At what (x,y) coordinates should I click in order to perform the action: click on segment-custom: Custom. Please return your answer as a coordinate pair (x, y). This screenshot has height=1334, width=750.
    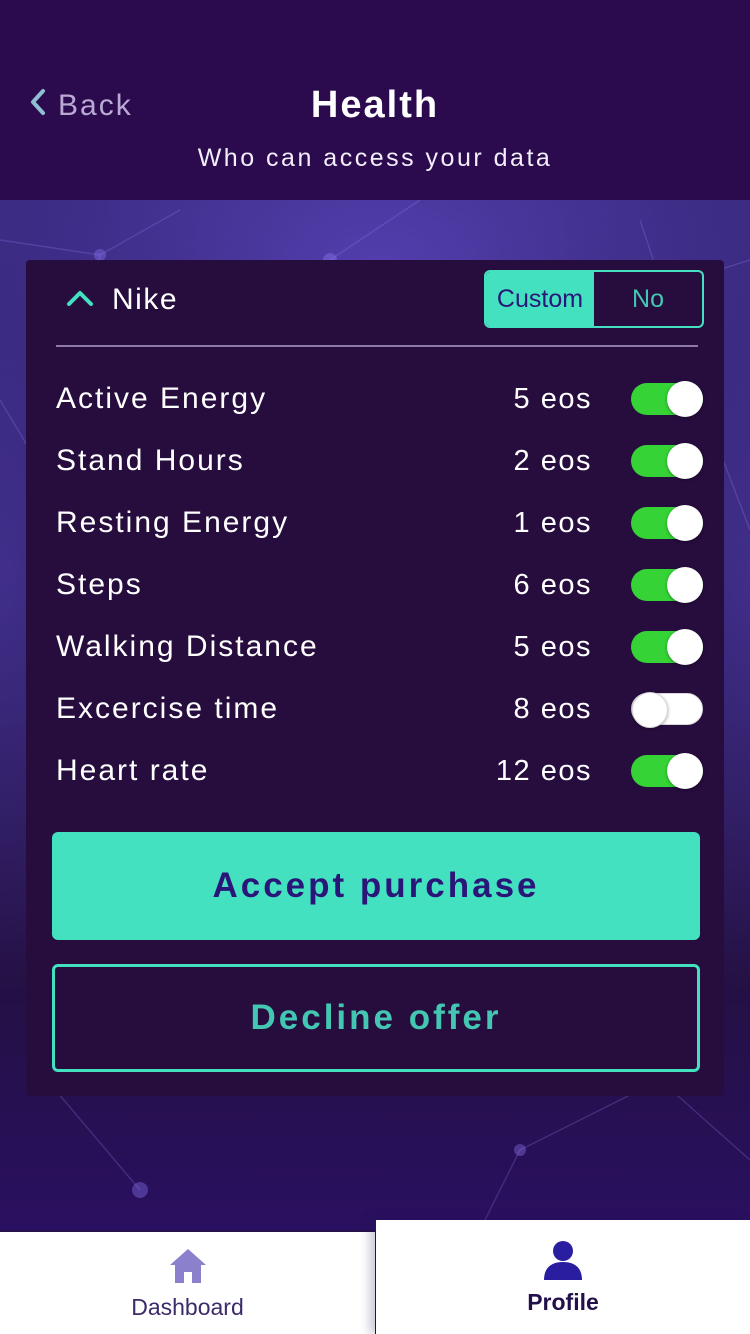
    Looking at the image, I should click on (540, 299).